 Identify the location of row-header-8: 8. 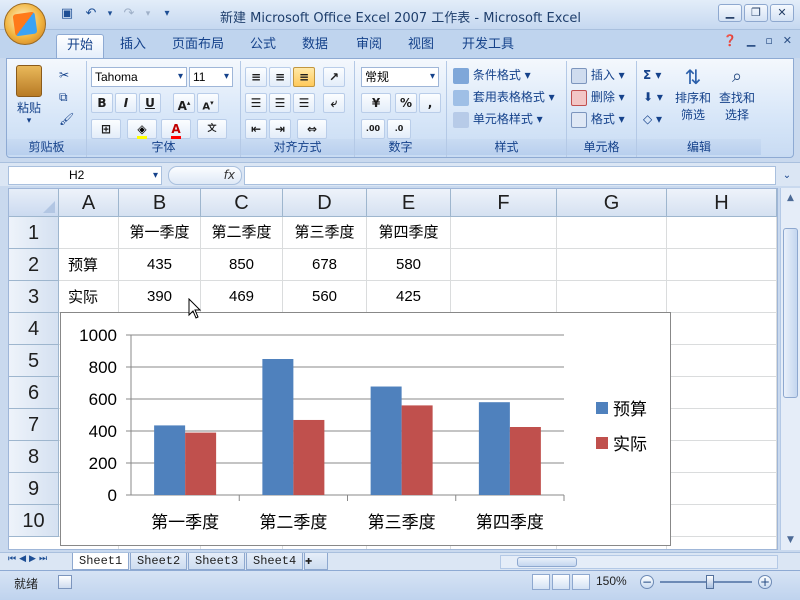
(34, 457).